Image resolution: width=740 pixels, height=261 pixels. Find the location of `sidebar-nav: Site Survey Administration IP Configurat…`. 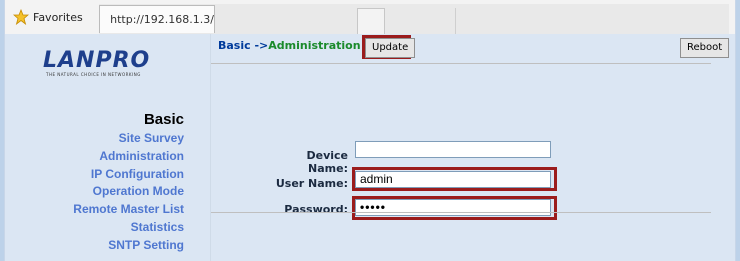

sidebar-nav: Site Survey Administration IP Configurat… is located at coordinates (128, 192).